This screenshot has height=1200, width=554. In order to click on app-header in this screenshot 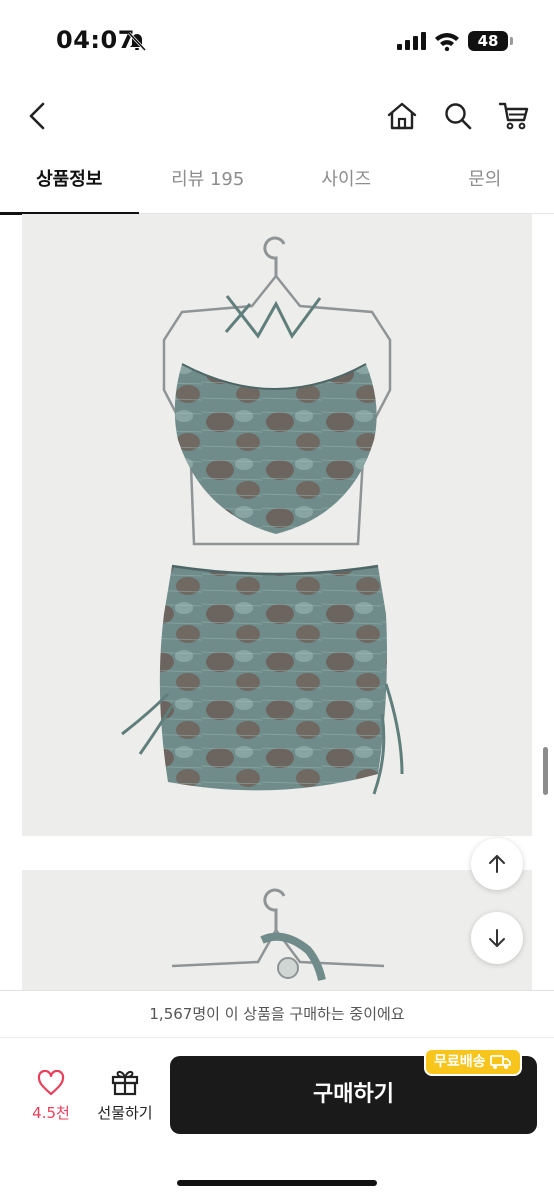, I will do `click(277, 116)`.